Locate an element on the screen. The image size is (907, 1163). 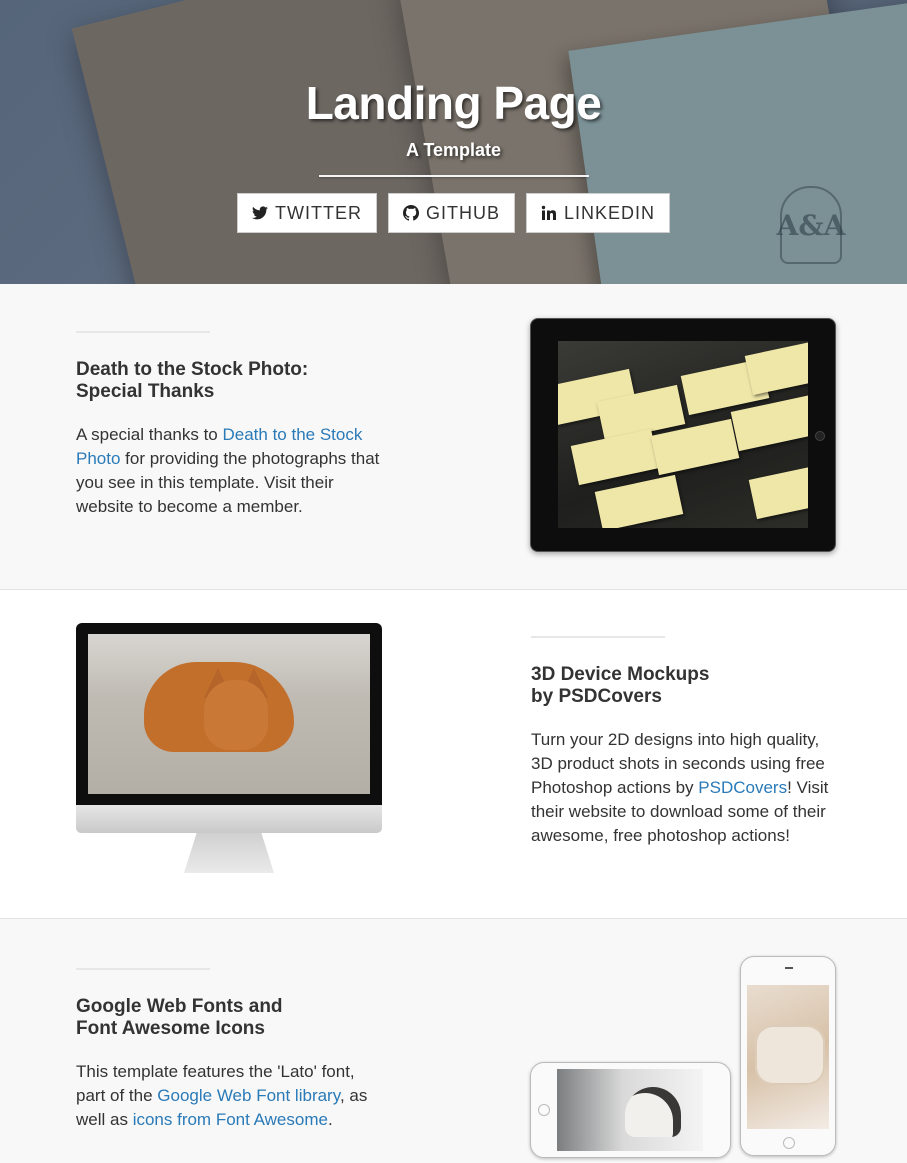
section-heading: Google Web Fonts and Font Awesome Icons is located at coordinates (231, 1018).